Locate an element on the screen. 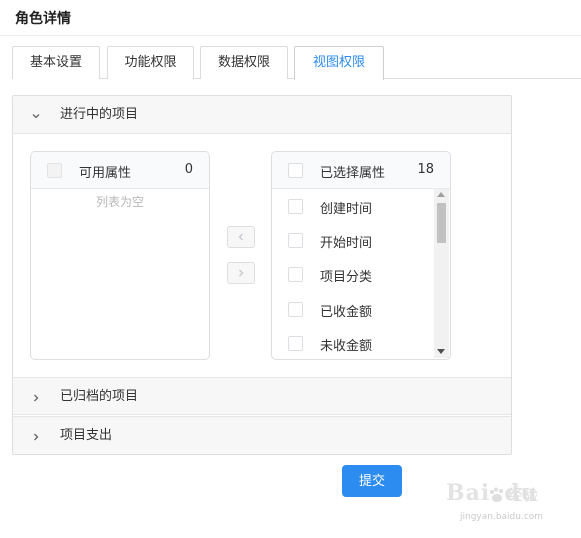 Image resolution: width=581 pixels, height=538 pixels. list-header: 可用属性 0 is located at coordinates (120, 170).